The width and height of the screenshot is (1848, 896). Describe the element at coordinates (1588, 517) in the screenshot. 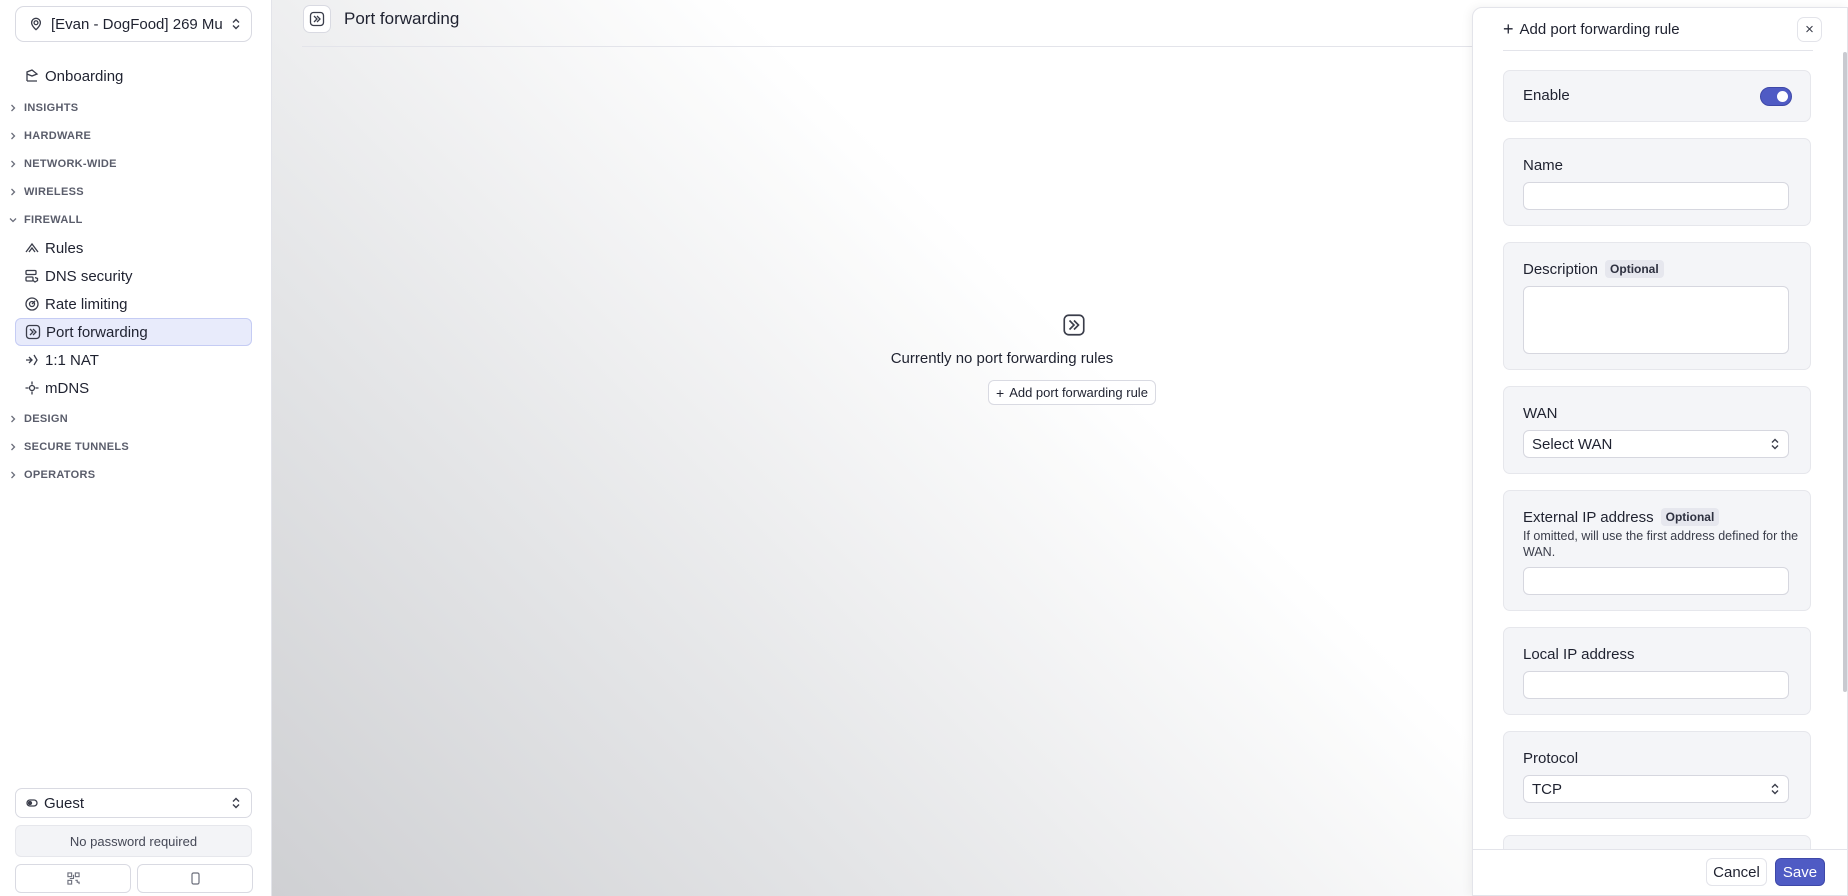

I see `external-ip-label: External IP address` at that location.